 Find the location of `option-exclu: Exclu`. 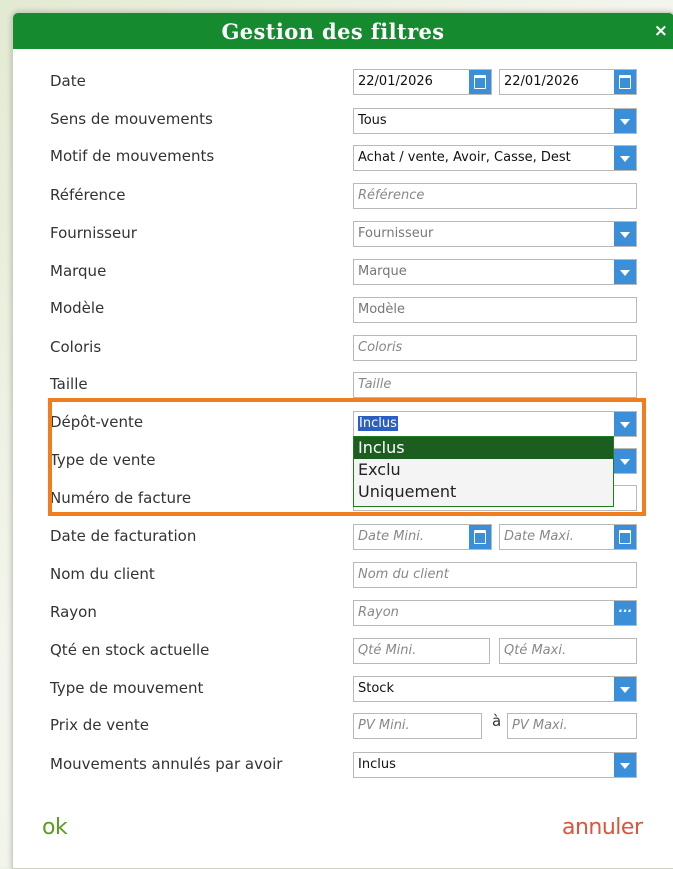

option-exclu: Exclu is located at coordinates (483, 470).